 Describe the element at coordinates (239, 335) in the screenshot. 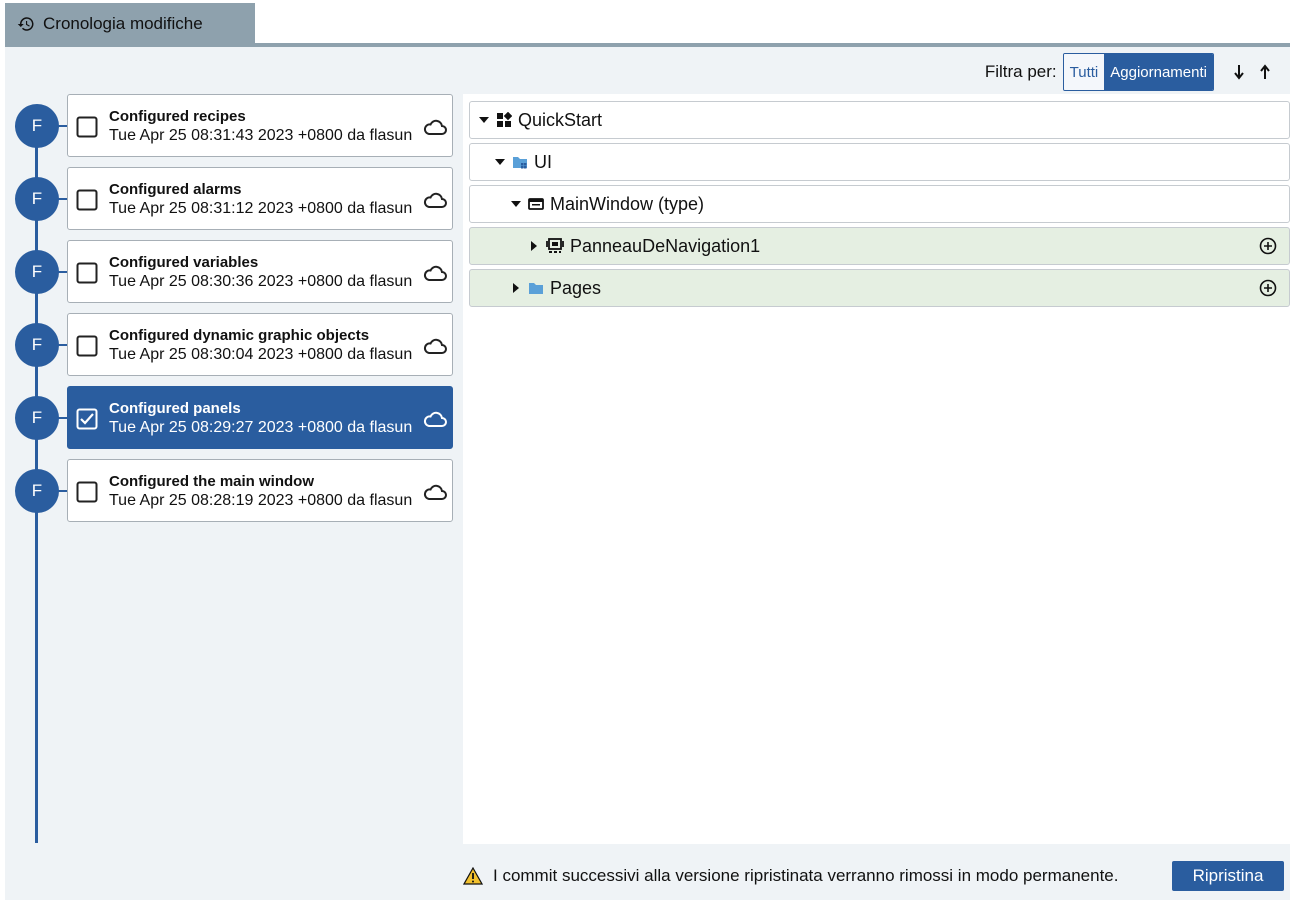

I see `commit-title: Configured dynamic graphic objects` at that location.